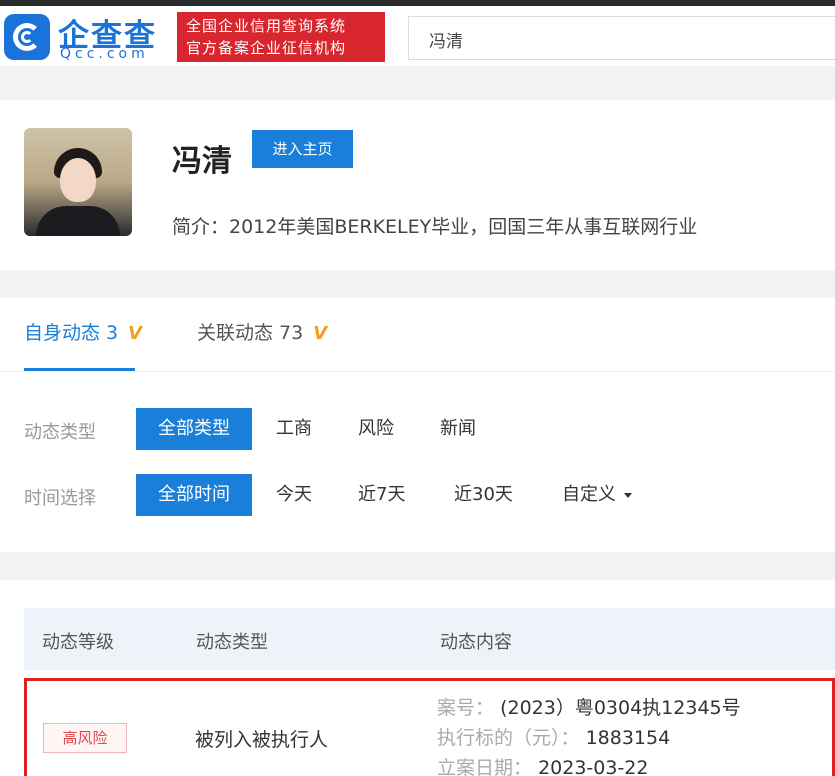 This screenshot has height=776, width=835. What do you see at coordinates (194, 429) in the screenshot?
I see `filter-type-all: 全部类型` at bounding box center [194, 429].